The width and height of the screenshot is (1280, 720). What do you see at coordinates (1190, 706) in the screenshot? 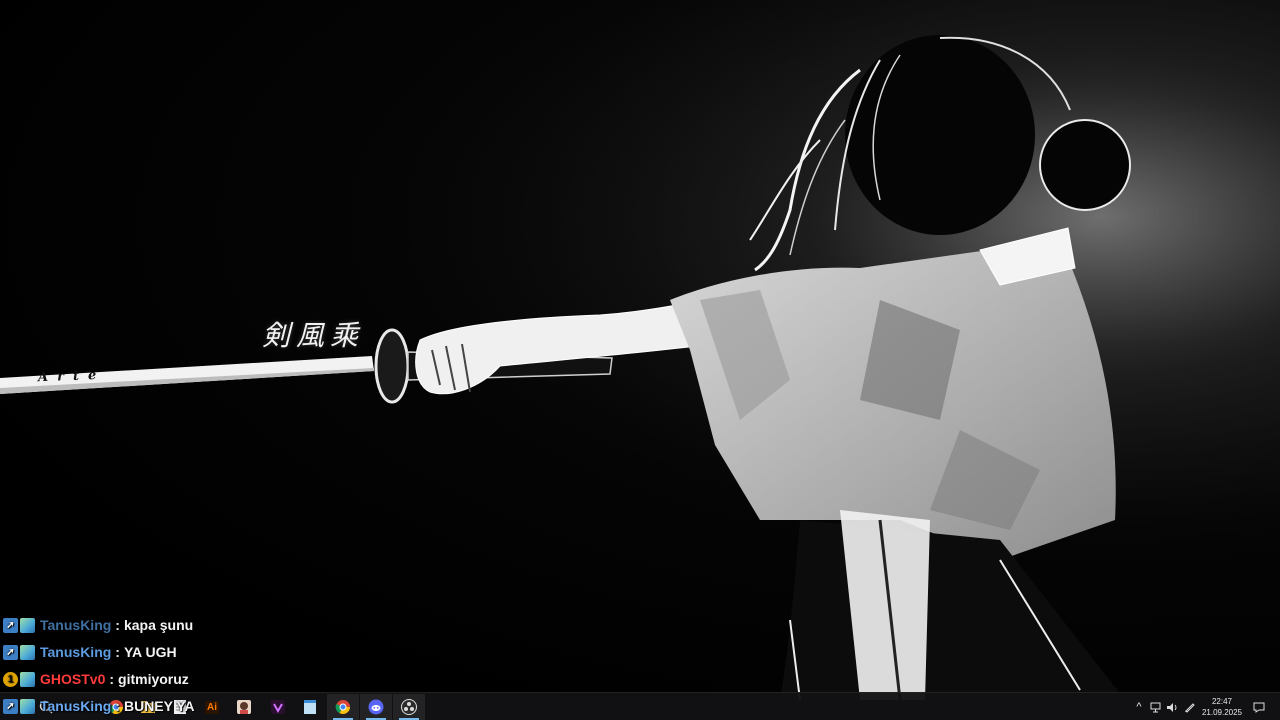
I see `pen-icon` at bounding box center [1190, 706].